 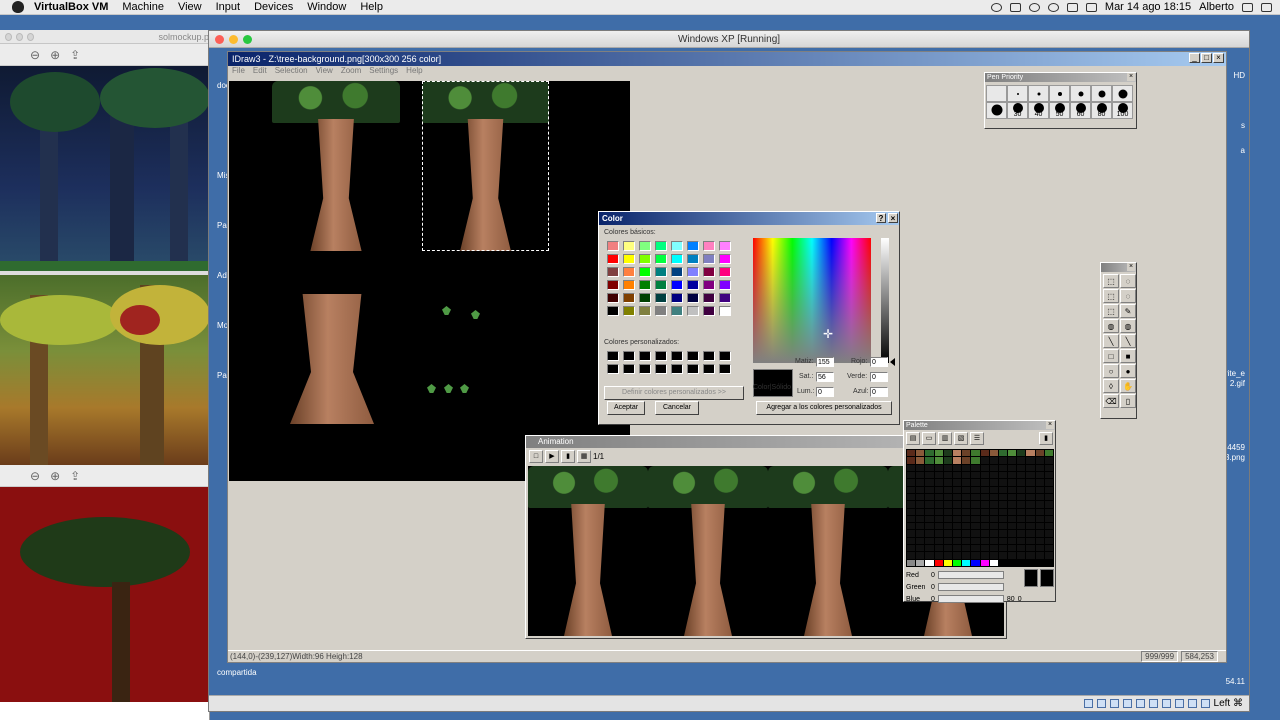 What do you see at coordinates (1111, 281) in the screenshot?
I see `rect-select-tool-icon: ⬚` at bounding box center [1111, 281].